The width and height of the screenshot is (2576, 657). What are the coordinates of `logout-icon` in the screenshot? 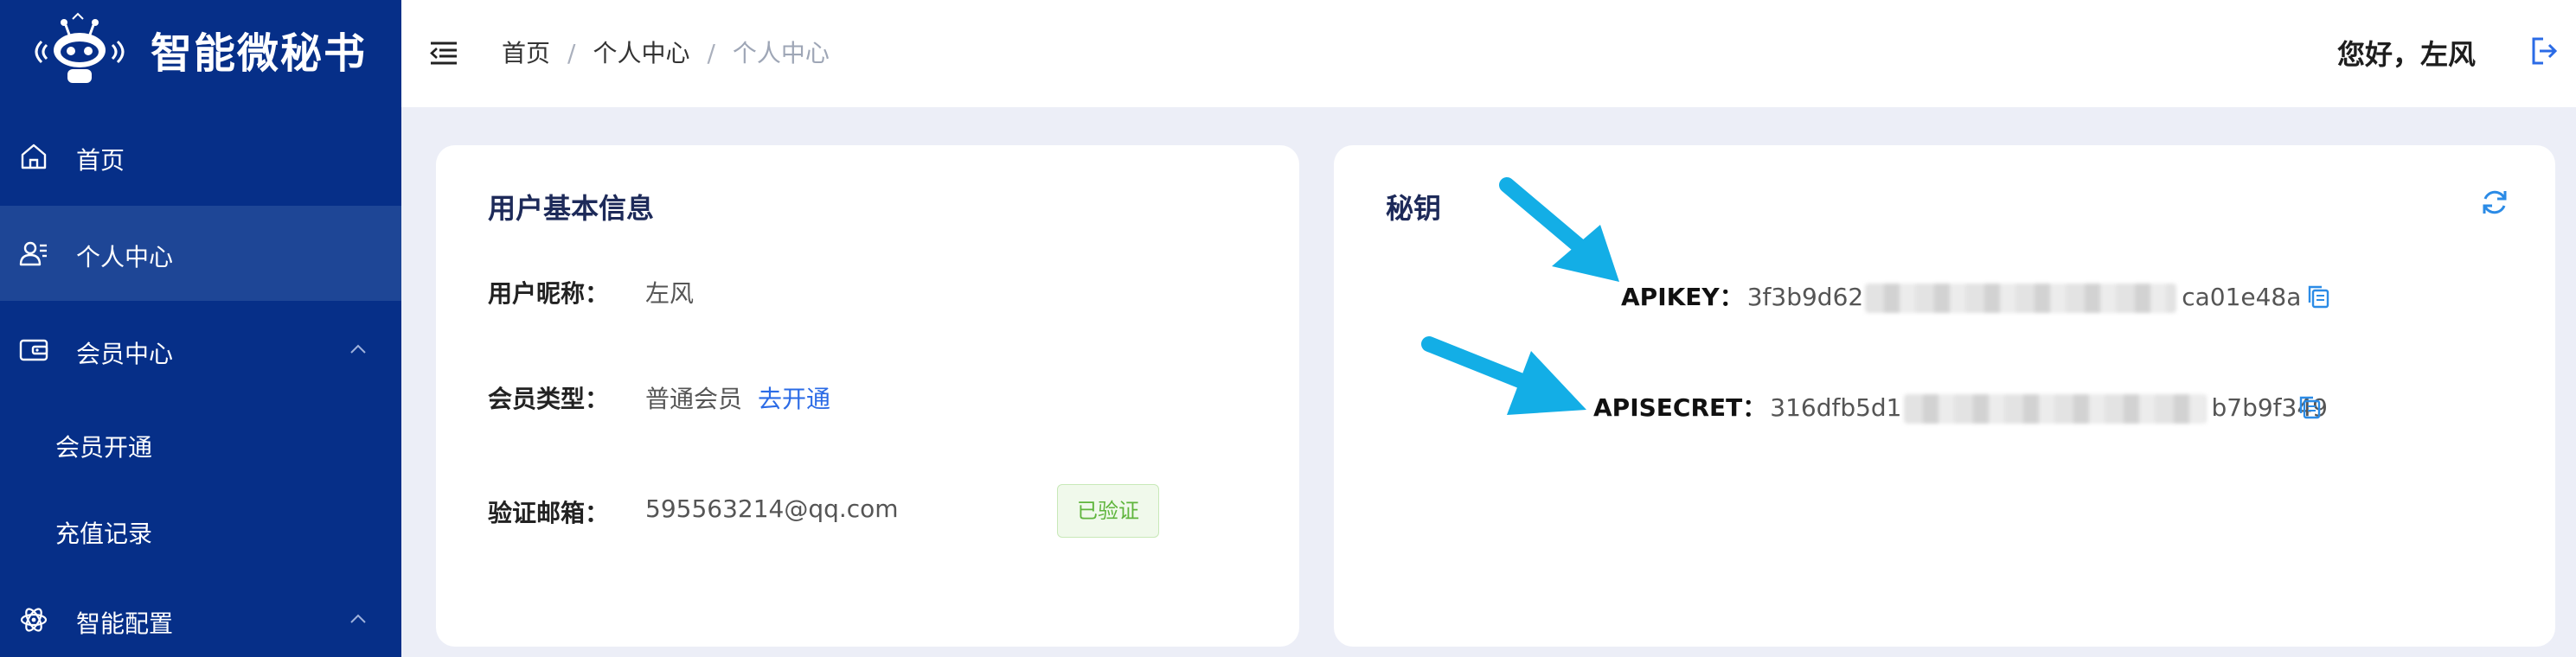 It's located at (2544, 51).